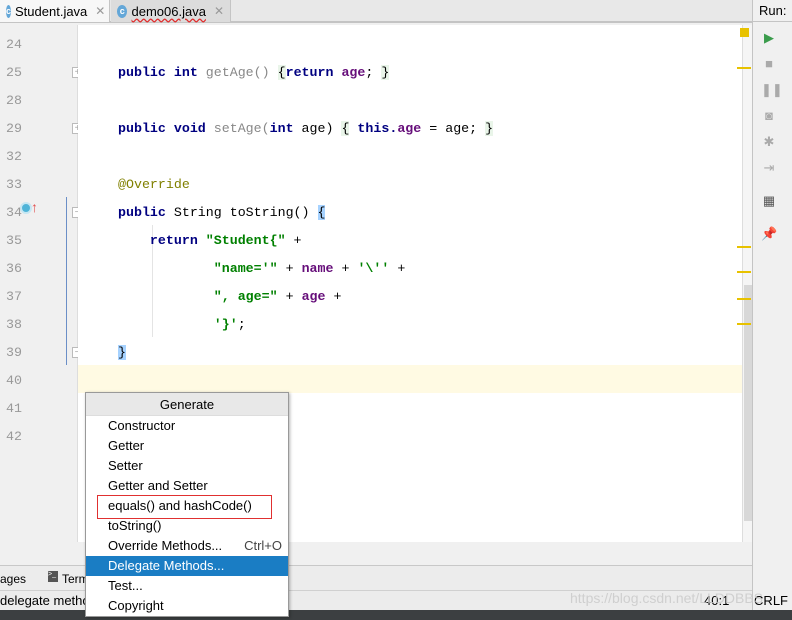  I want to click on change-marker, so click(66, 281).